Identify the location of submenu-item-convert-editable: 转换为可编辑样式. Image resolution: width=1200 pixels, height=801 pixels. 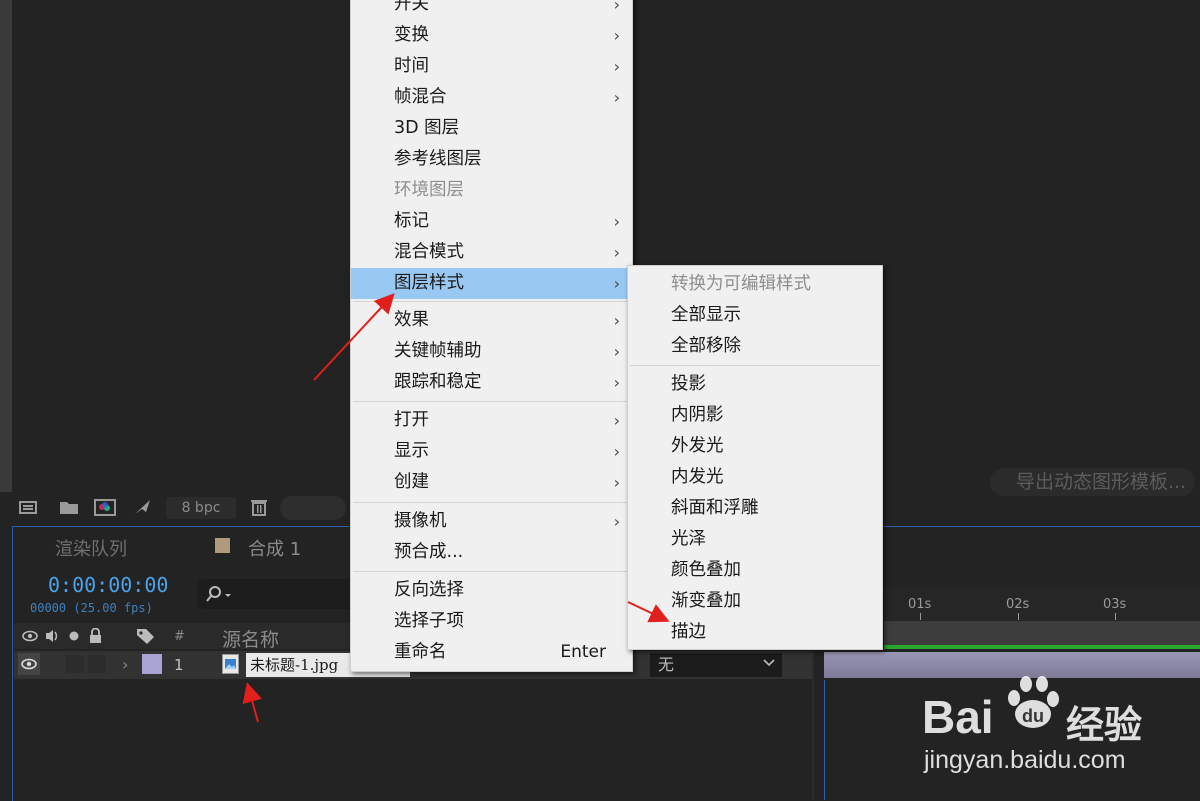
(741, 284).